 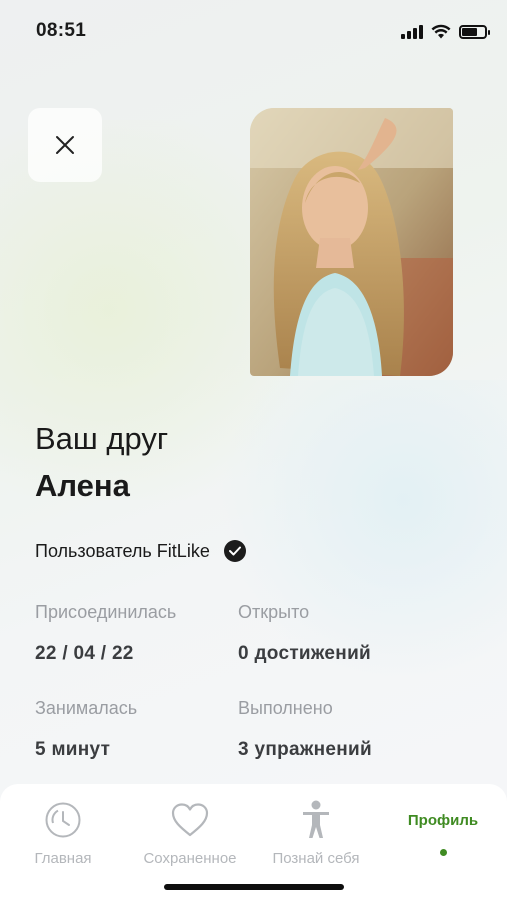 I want to click on nav-label-saved: Сохраненное, so click(x=190, y=858).